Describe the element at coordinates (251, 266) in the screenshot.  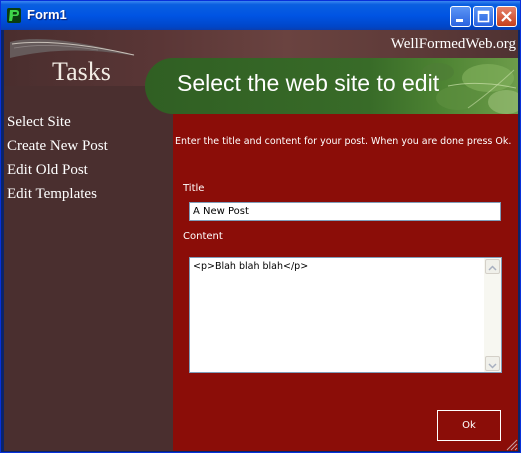
I see `content-text: <p>Blah blah blah</p>` at that location.